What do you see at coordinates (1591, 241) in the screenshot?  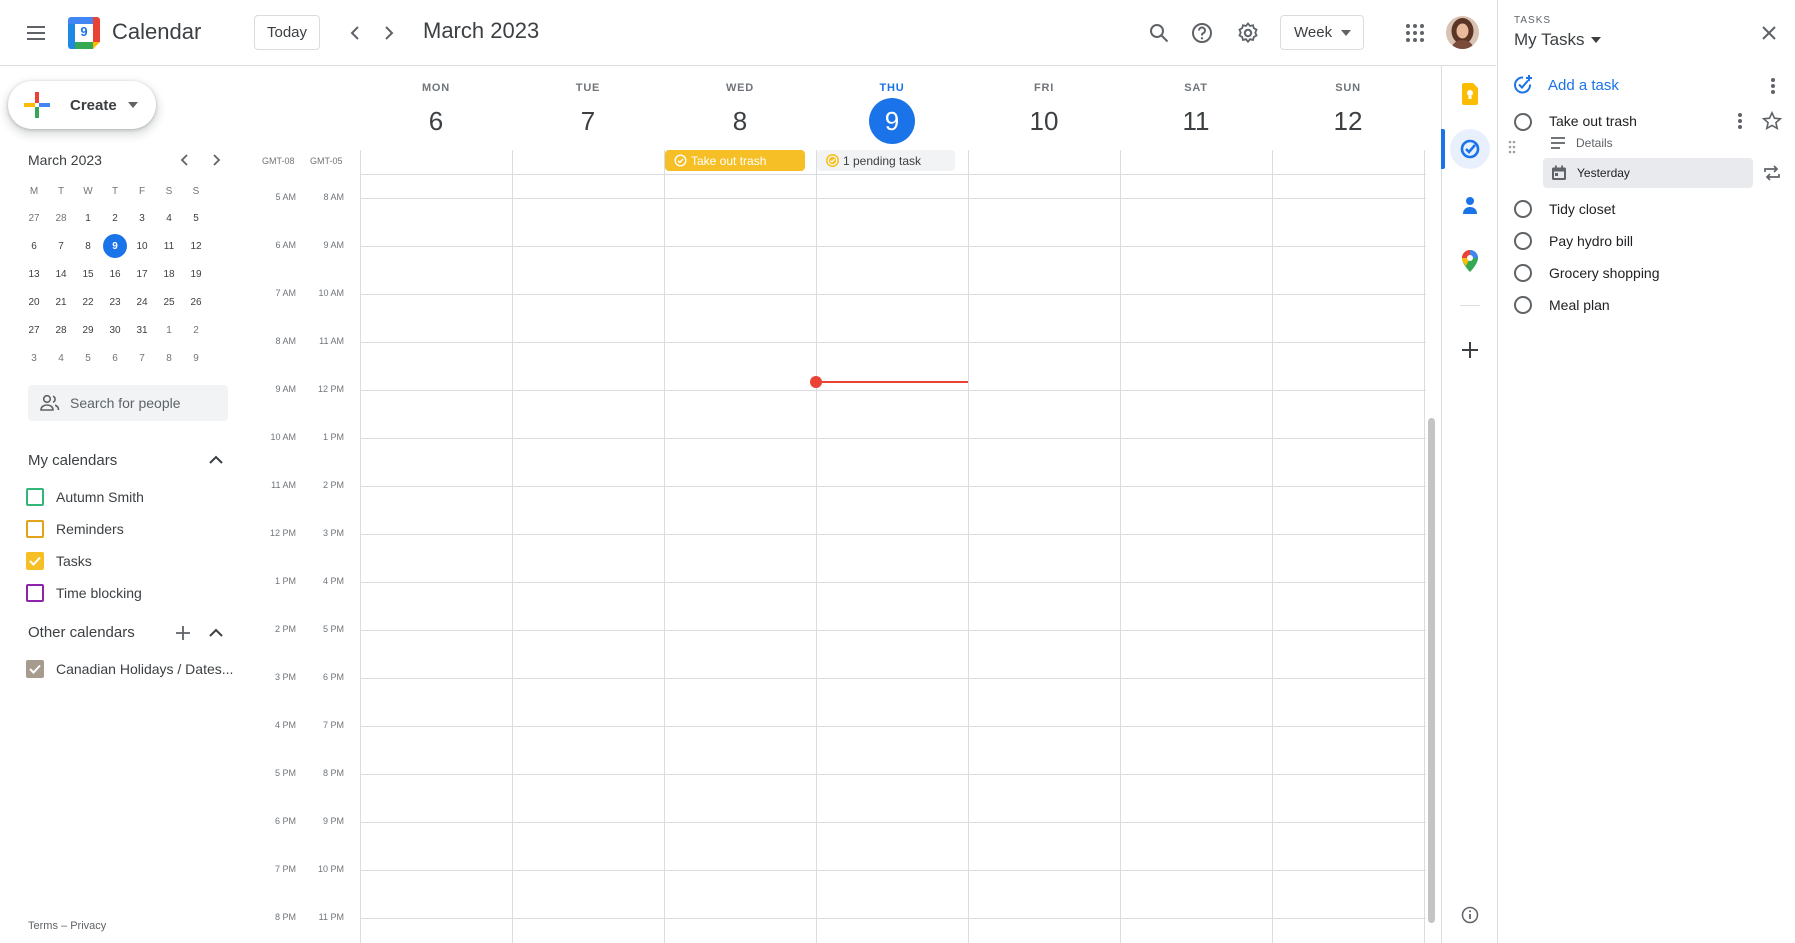 I see `task-title: Pay hydro bill` at bounding box center [1591, 241].